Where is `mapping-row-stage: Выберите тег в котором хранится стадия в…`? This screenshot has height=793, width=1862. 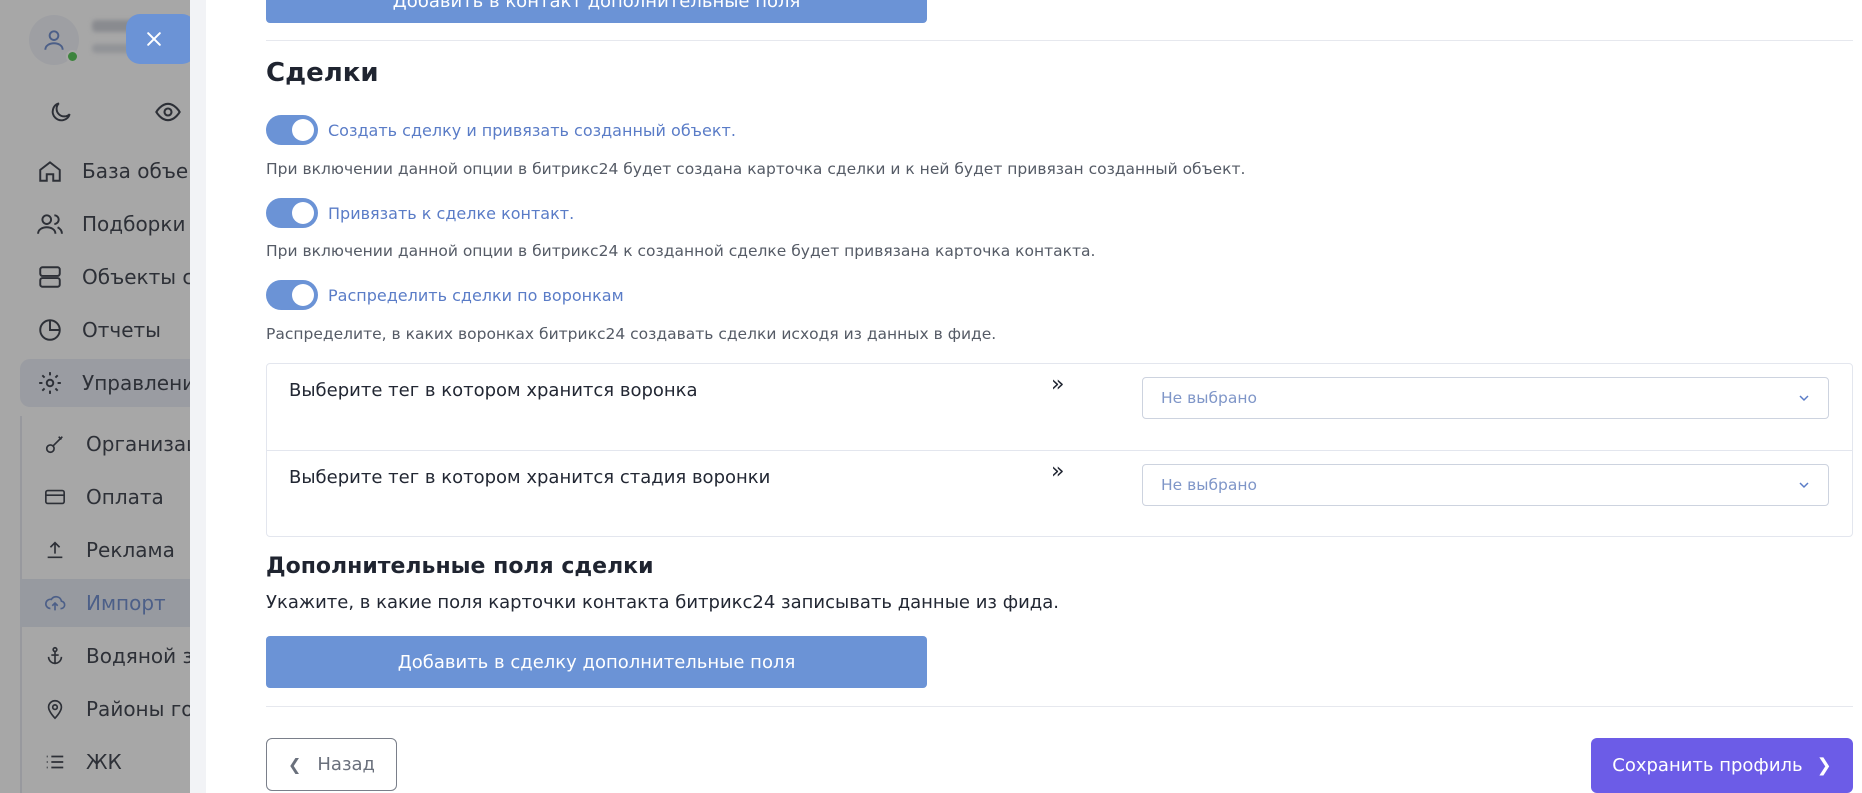
mapping-row-stage: Выберите тег в котором хранится стадия в… is located at coordinates (1059, 493).